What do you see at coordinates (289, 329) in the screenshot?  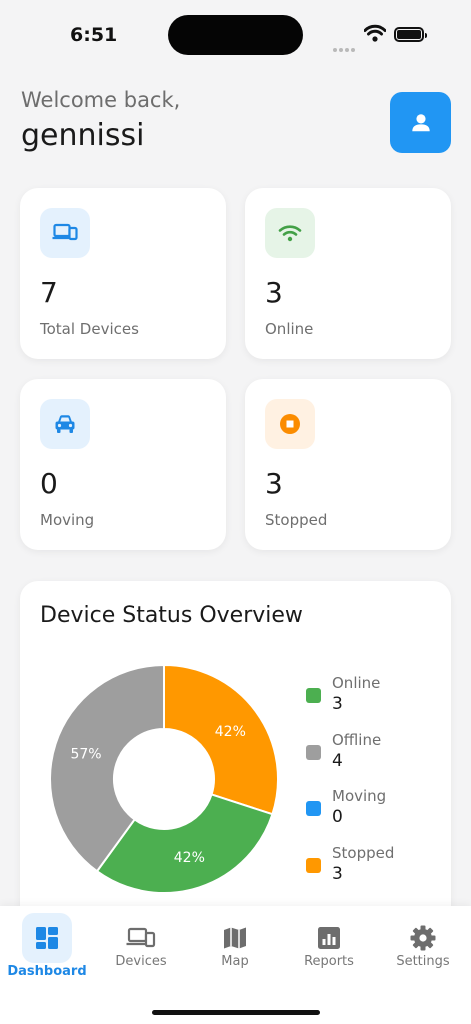 I see `stat-label: Online` at bounding box center [289, 329].